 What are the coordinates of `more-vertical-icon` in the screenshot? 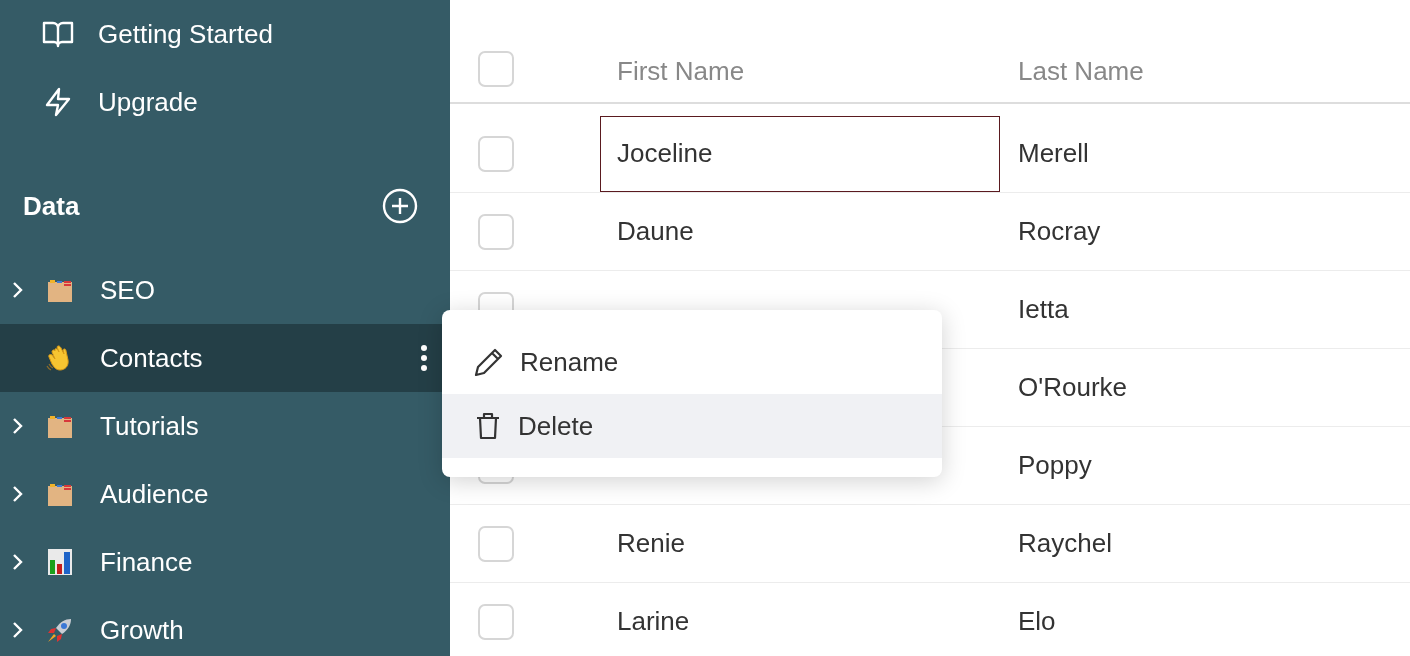 It's located at (424, 358).